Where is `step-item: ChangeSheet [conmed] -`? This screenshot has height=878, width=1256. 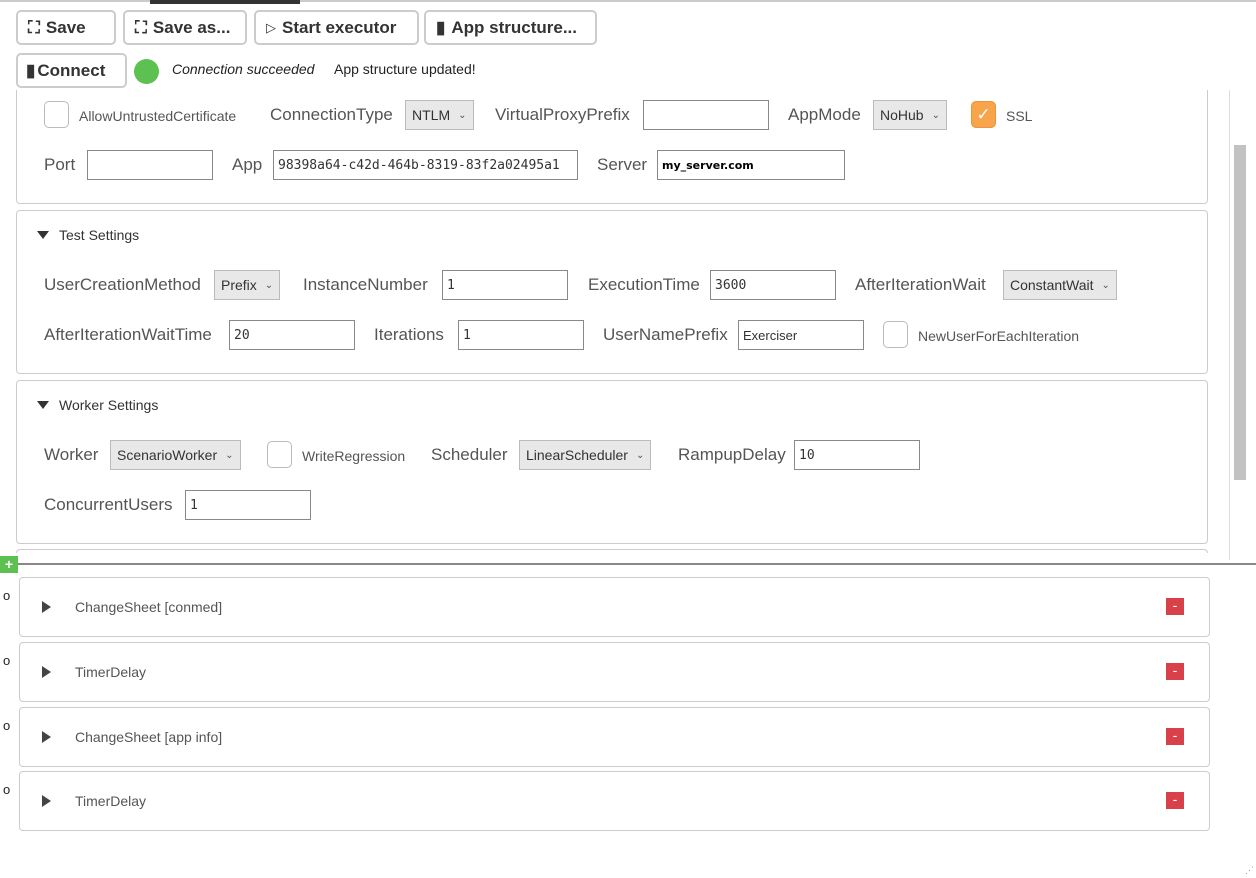 step-item: ChangeSheet [conmed] - is located at coordinates (614, 607).